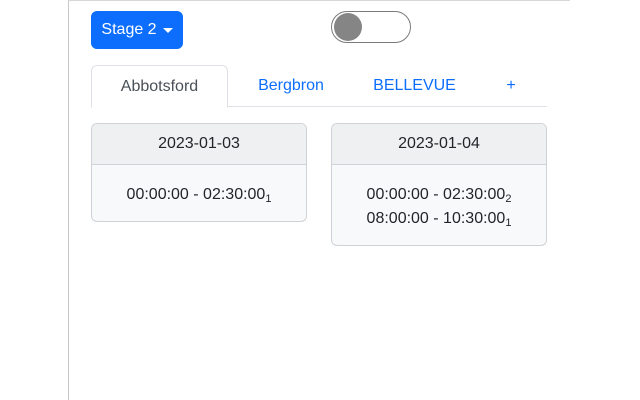 The width and height of the screenshot is (640, 400). I want to click on area-tabs: Abbotsford Bergbron BELLEVUE +, so click(319, 86).